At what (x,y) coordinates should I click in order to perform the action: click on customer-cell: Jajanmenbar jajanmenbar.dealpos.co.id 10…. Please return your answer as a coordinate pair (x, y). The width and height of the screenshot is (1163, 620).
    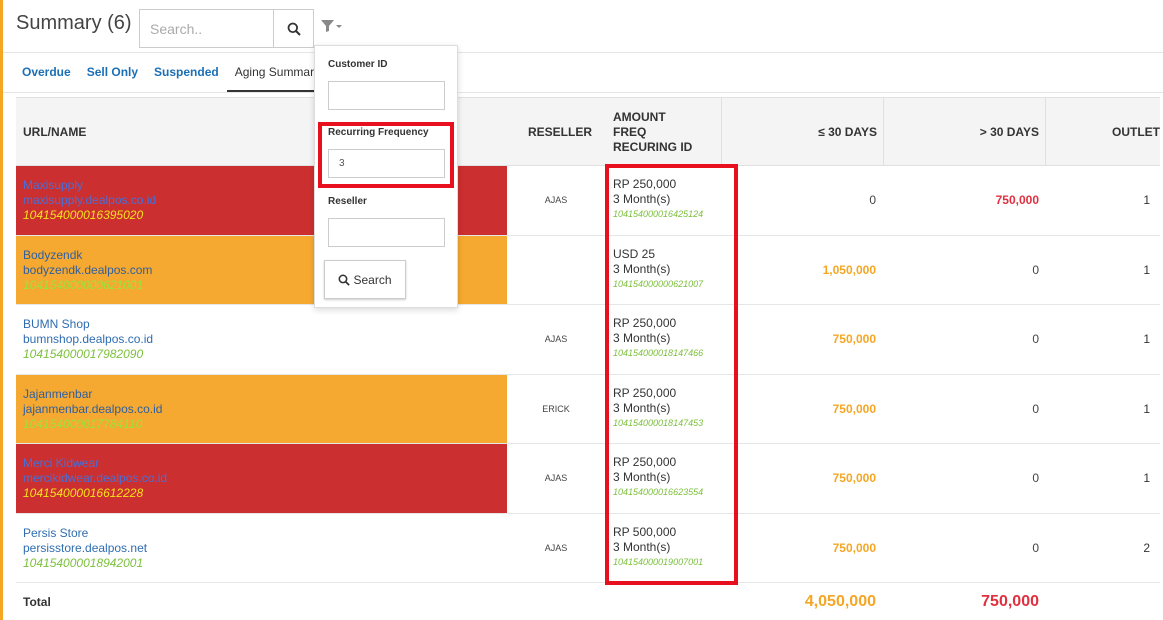
    Looking at the image, I should click on (261, 408).